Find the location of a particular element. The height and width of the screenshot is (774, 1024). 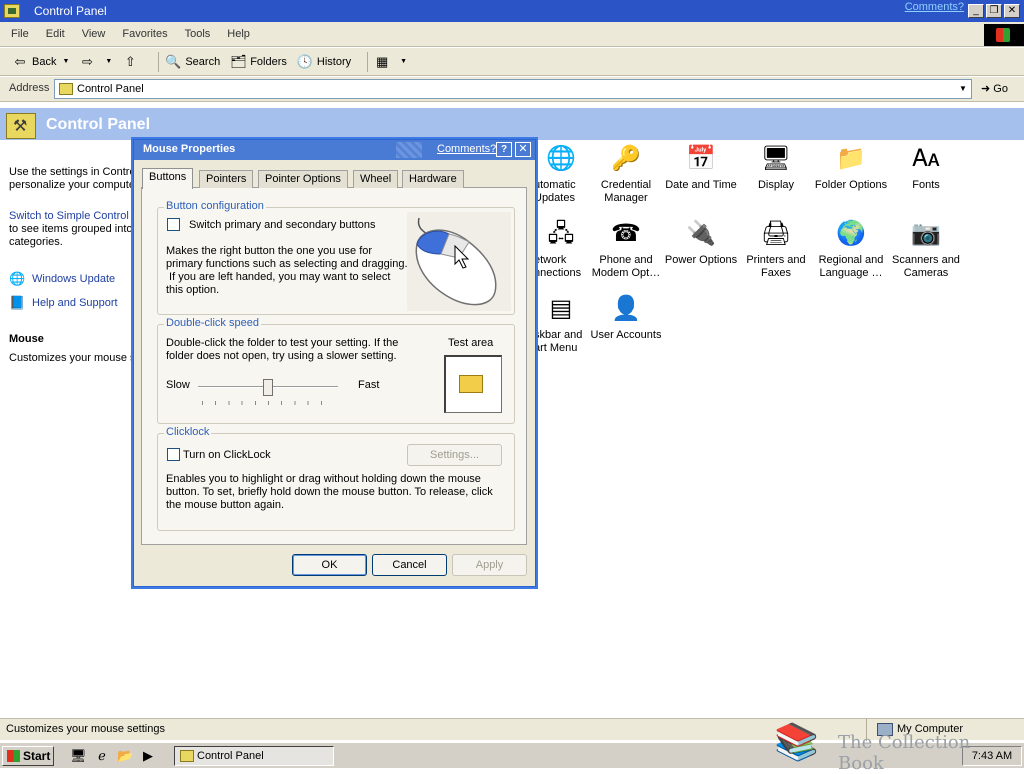

menu-file: File is located at coordinates (20, 34).